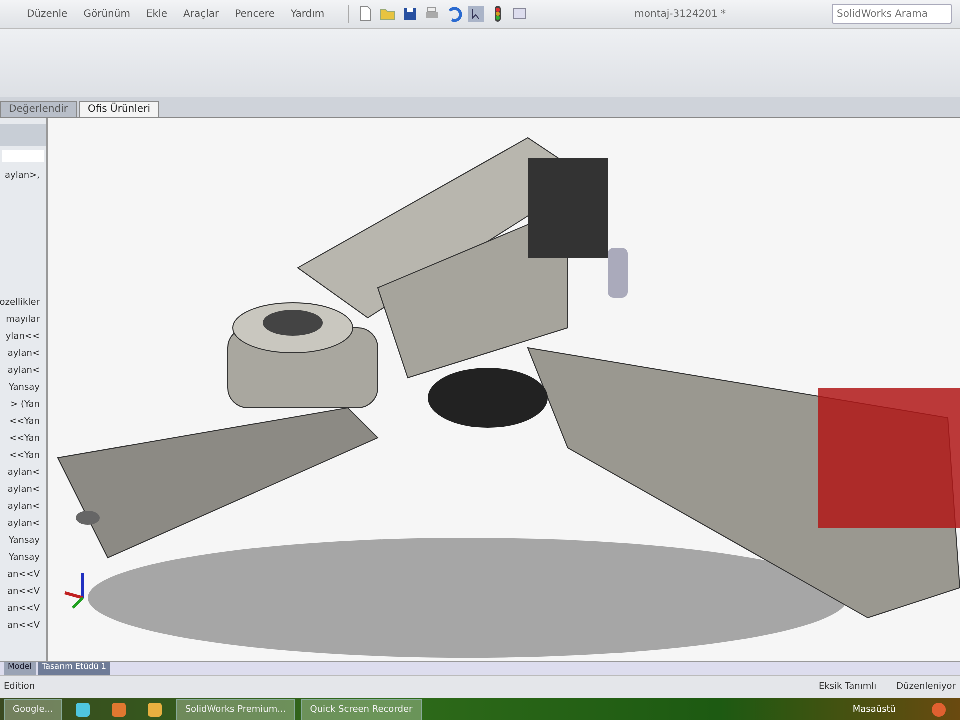 Image resolution: width=960 pixels, height=720 pixels. Describe the element at coordinates (22, 176) in the screenshot. I see `tree-item: aylan>,` at that location.